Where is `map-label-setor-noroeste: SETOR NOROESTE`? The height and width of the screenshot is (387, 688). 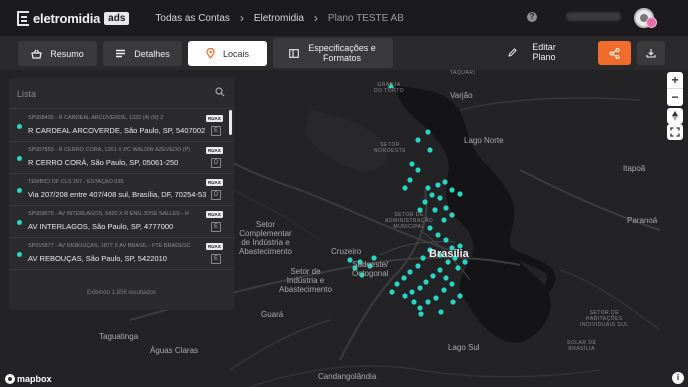
map-label-setor-noroeste: SETOR NOROESTE is located at coordinates (390, 148).